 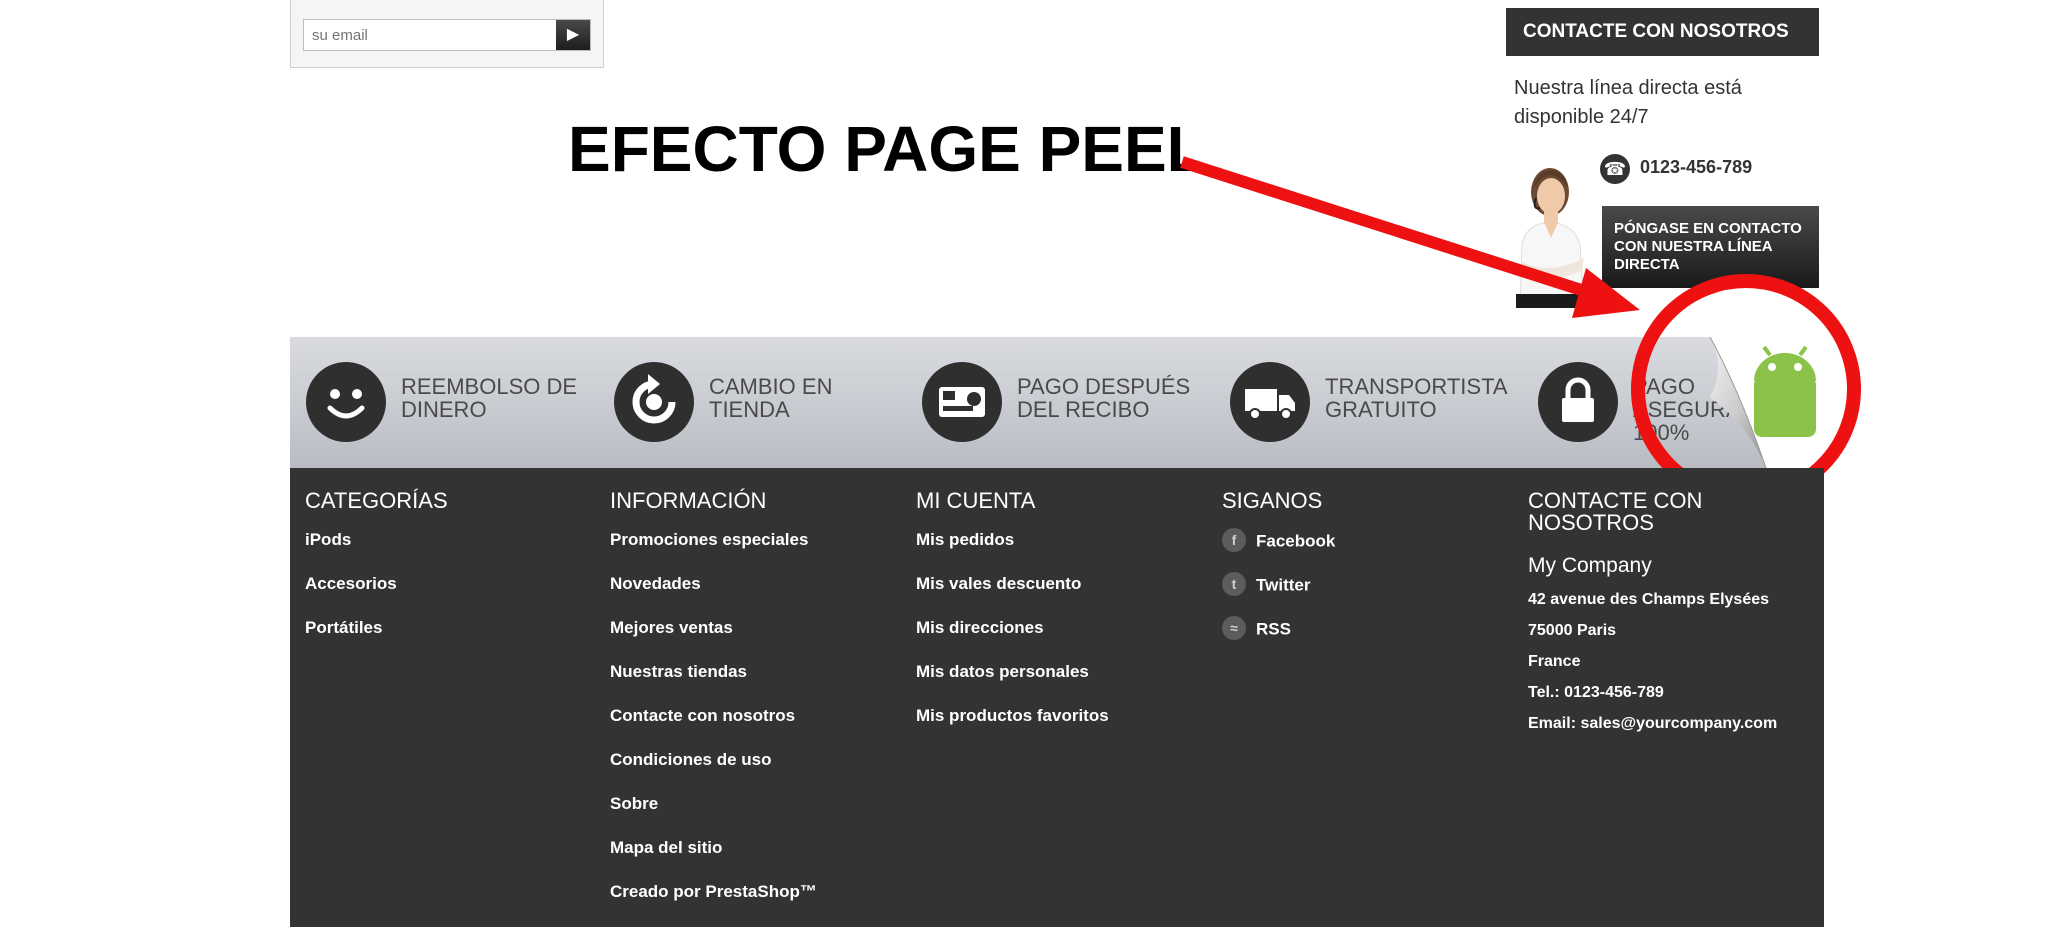 What do you see at coordinates (1061, 684) in the screenshot?
I see `footer-link: Mis datos personales` at bounding box center [1061, 684].